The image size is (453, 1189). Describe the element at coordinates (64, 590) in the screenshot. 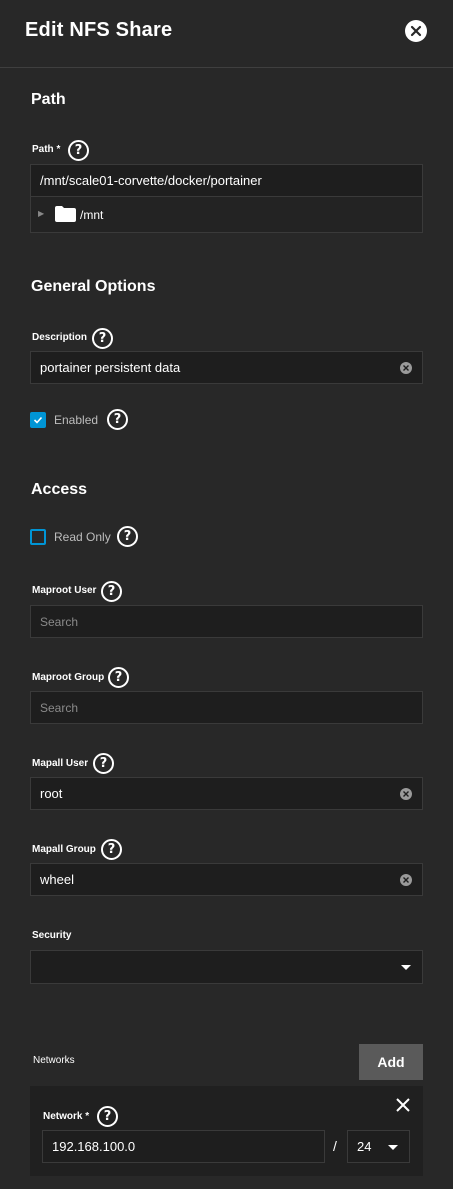

I see `maproot-user-label: Maproot User` at that location.